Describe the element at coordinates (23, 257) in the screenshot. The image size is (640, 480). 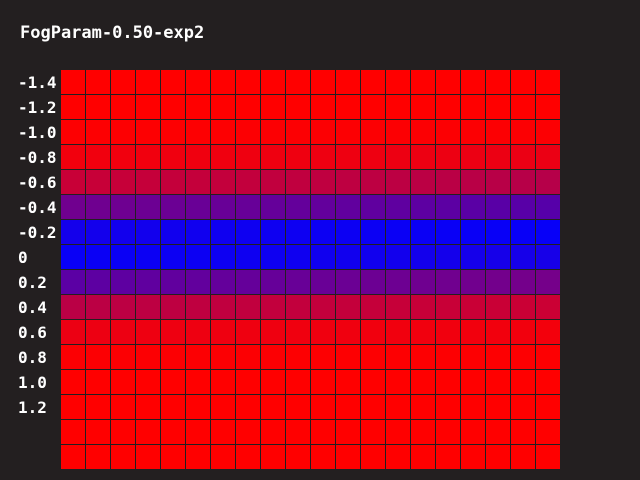
I see `row-label: 0` at that location.